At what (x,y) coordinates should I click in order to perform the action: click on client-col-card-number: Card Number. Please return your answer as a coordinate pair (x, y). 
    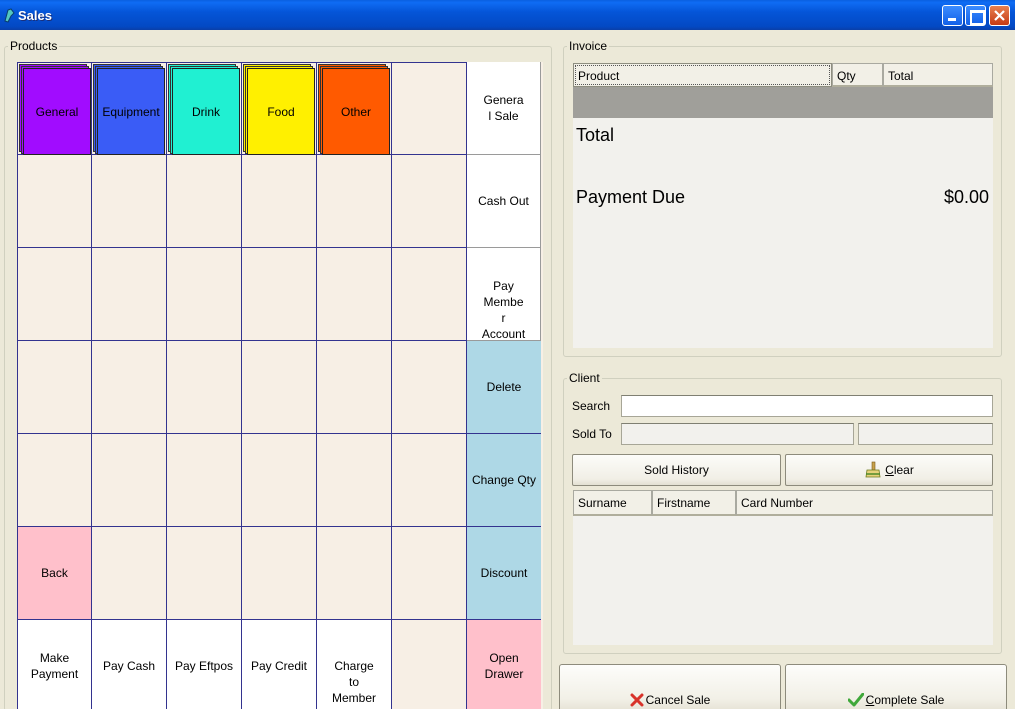
    Looking at the image, I should click on (864, 503).